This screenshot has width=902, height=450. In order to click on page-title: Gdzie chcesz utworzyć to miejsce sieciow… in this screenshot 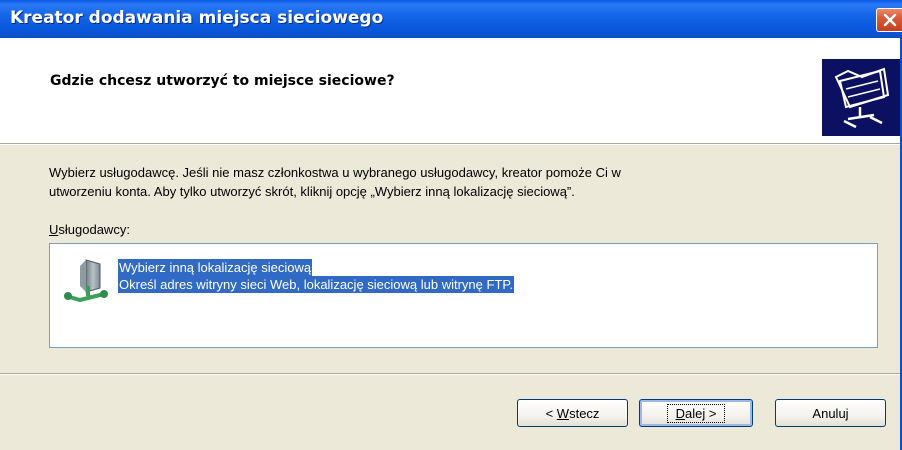, I will do `click(222, 81)`.